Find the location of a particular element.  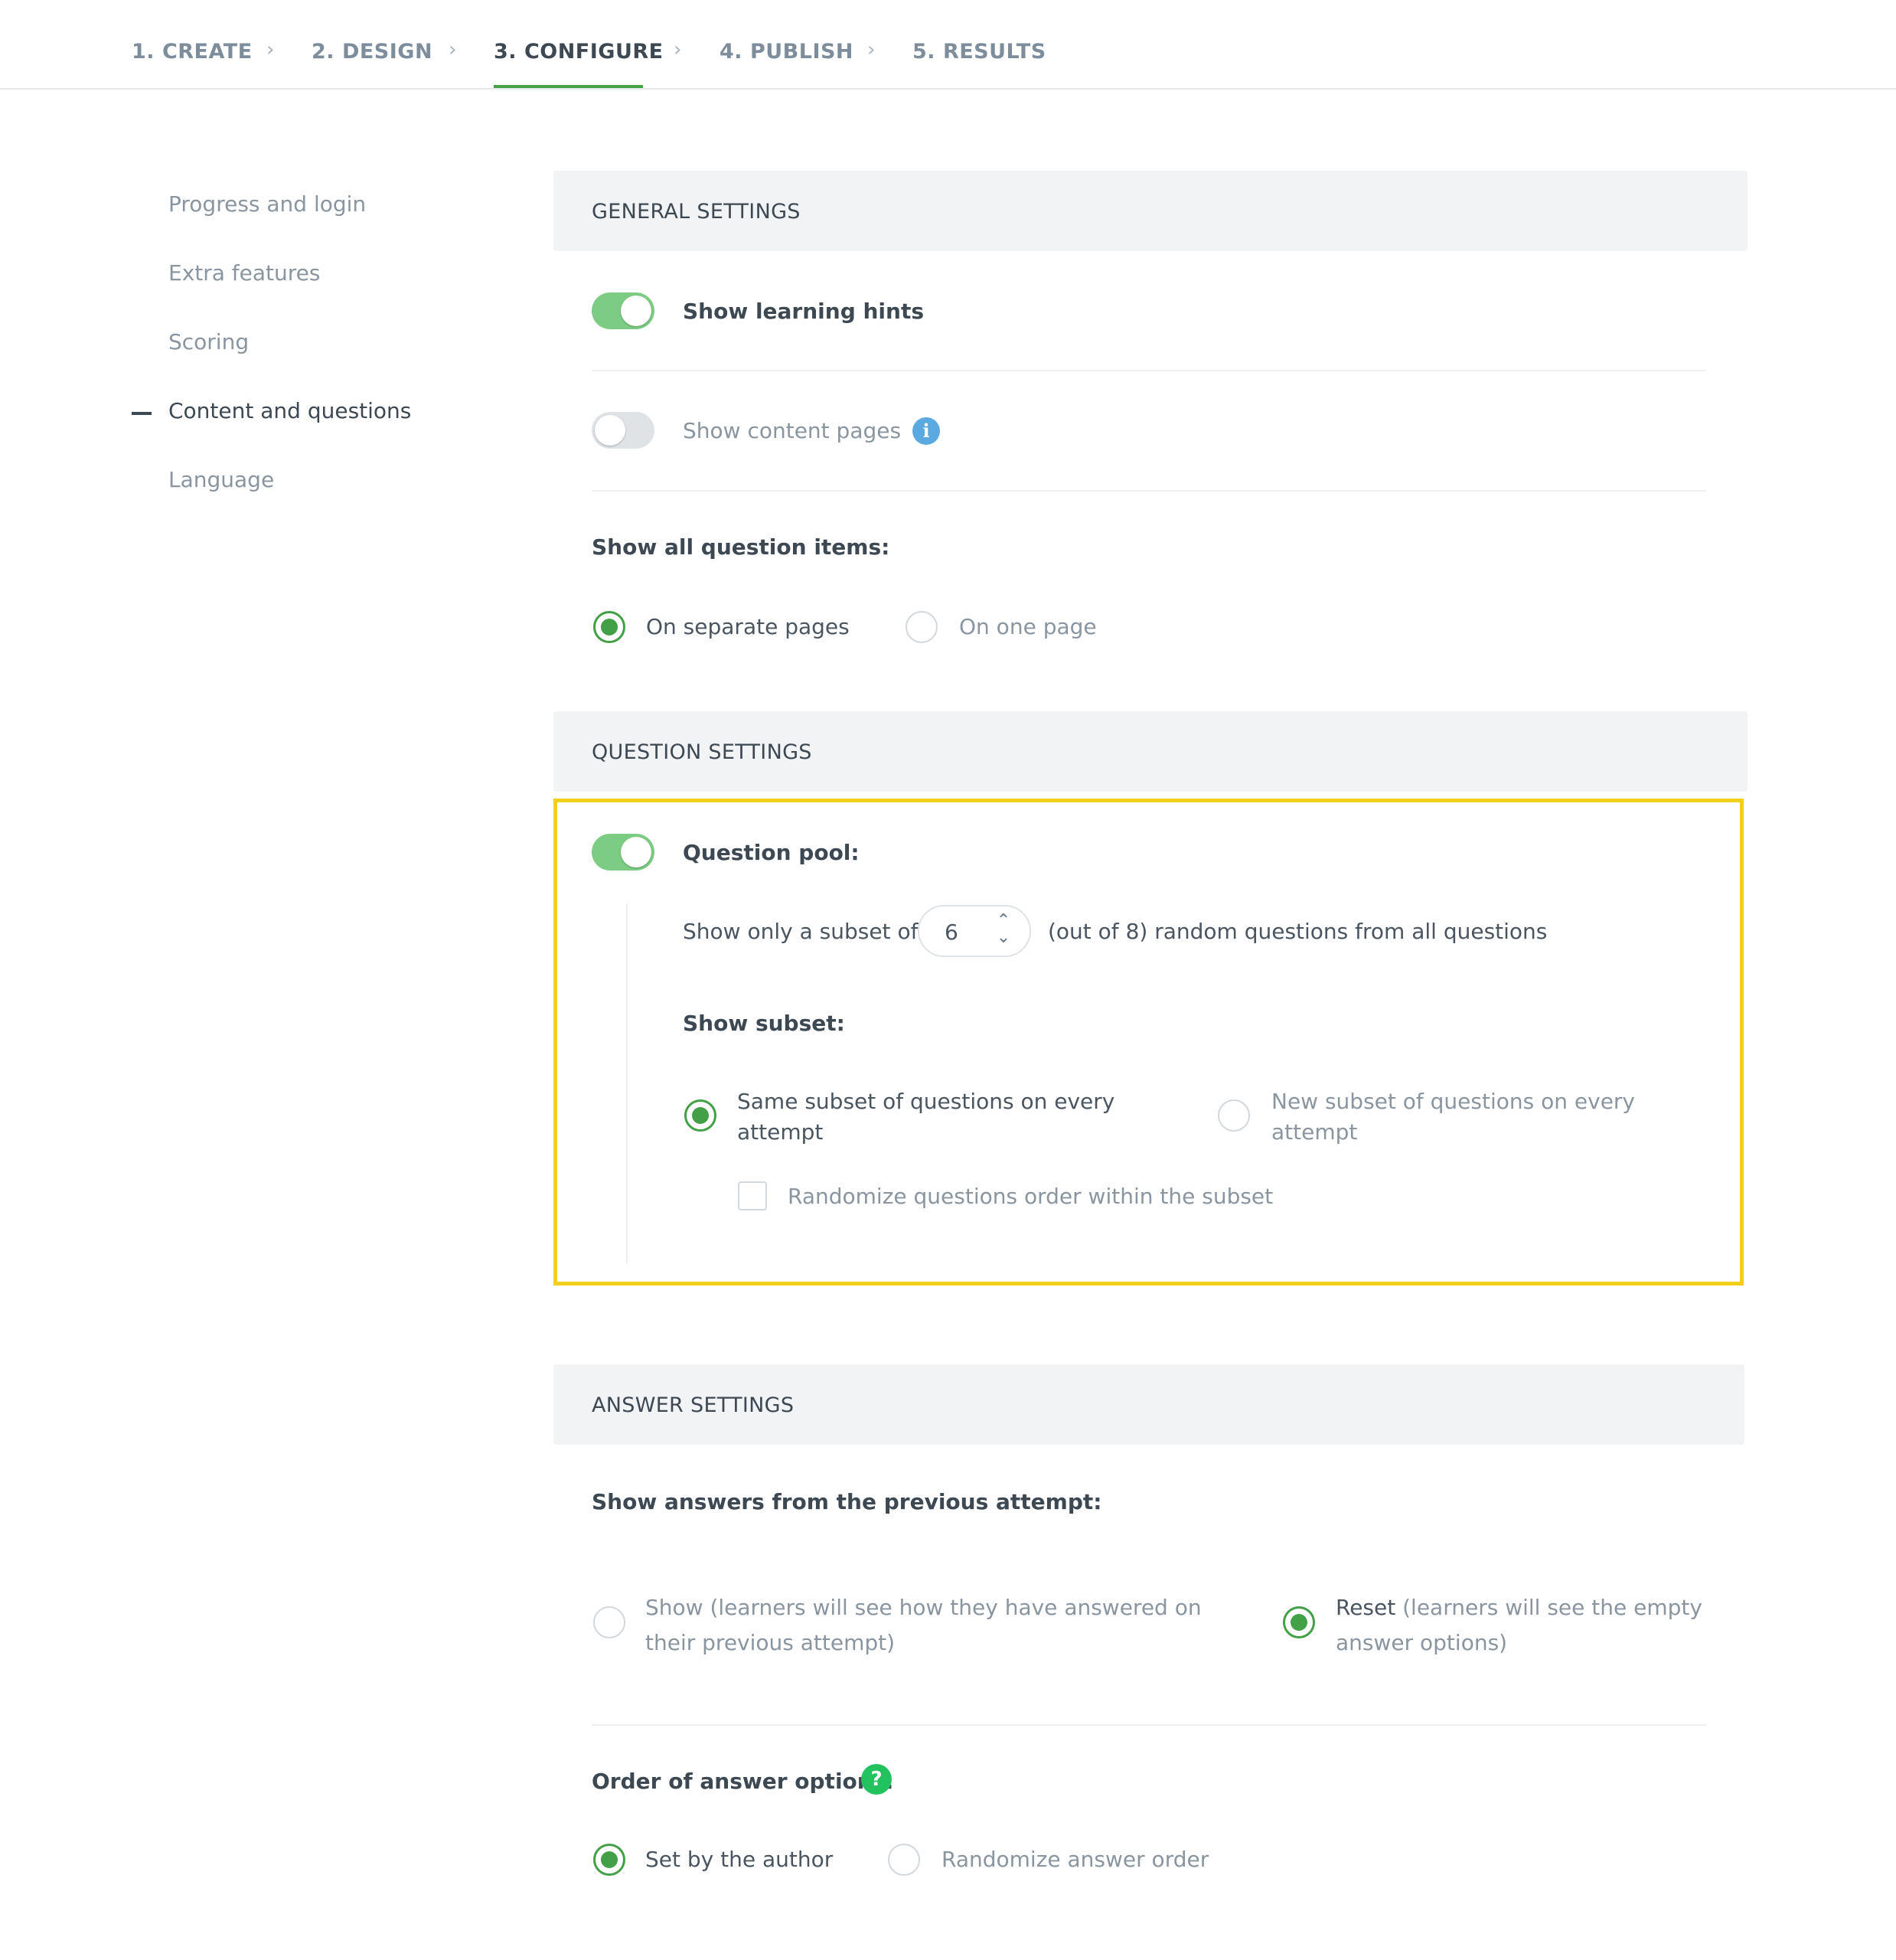

subset-count-value: 6 is located at coordinates (951, 932).